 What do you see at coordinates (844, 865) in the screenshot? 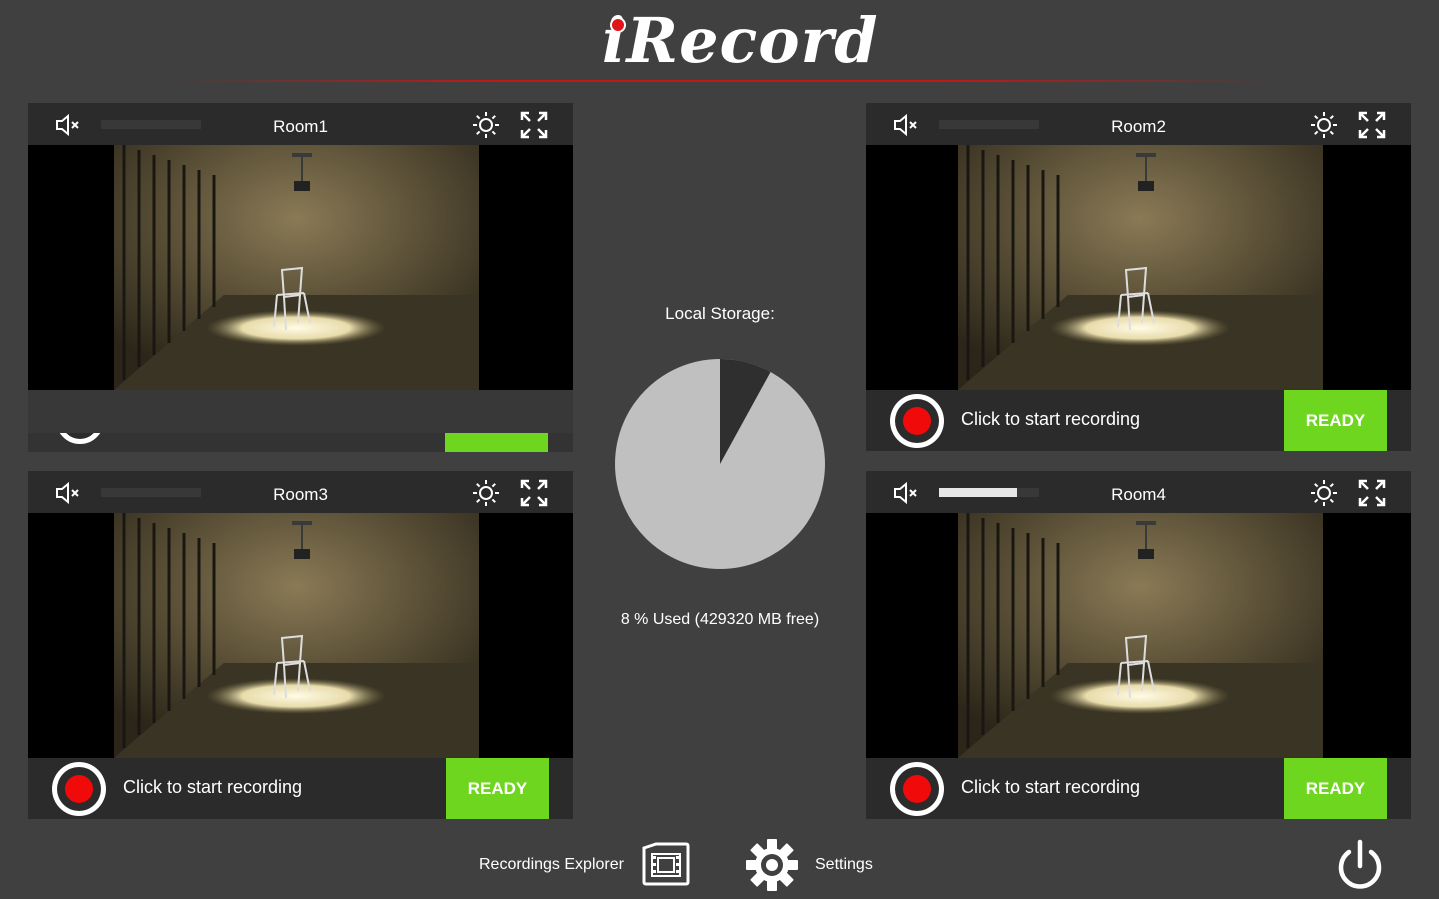
I see `settings-label: Settings` at bounding box center [844, 865].